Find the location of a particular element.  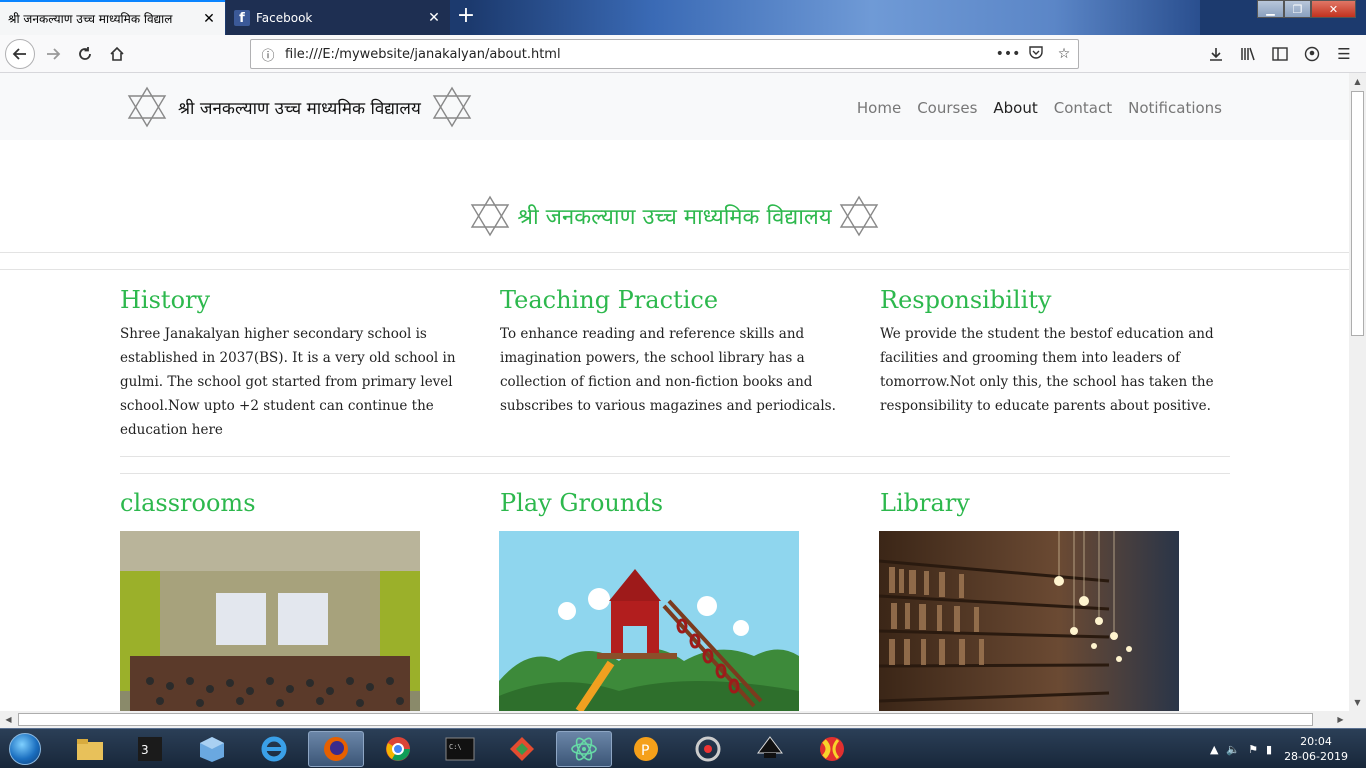

maximize-button: ❐ is located at coordinates (1297, 9).